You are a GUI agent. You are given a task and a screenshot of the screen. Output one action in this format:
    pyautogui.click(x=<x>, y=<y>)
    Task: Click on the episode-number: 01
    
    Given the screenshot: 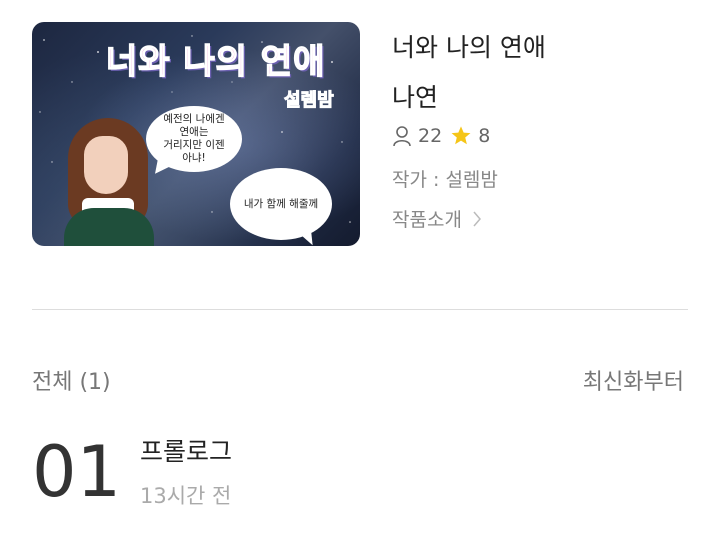 What is the action you would take?
    pyautogui.click(x=77, y=472)
    